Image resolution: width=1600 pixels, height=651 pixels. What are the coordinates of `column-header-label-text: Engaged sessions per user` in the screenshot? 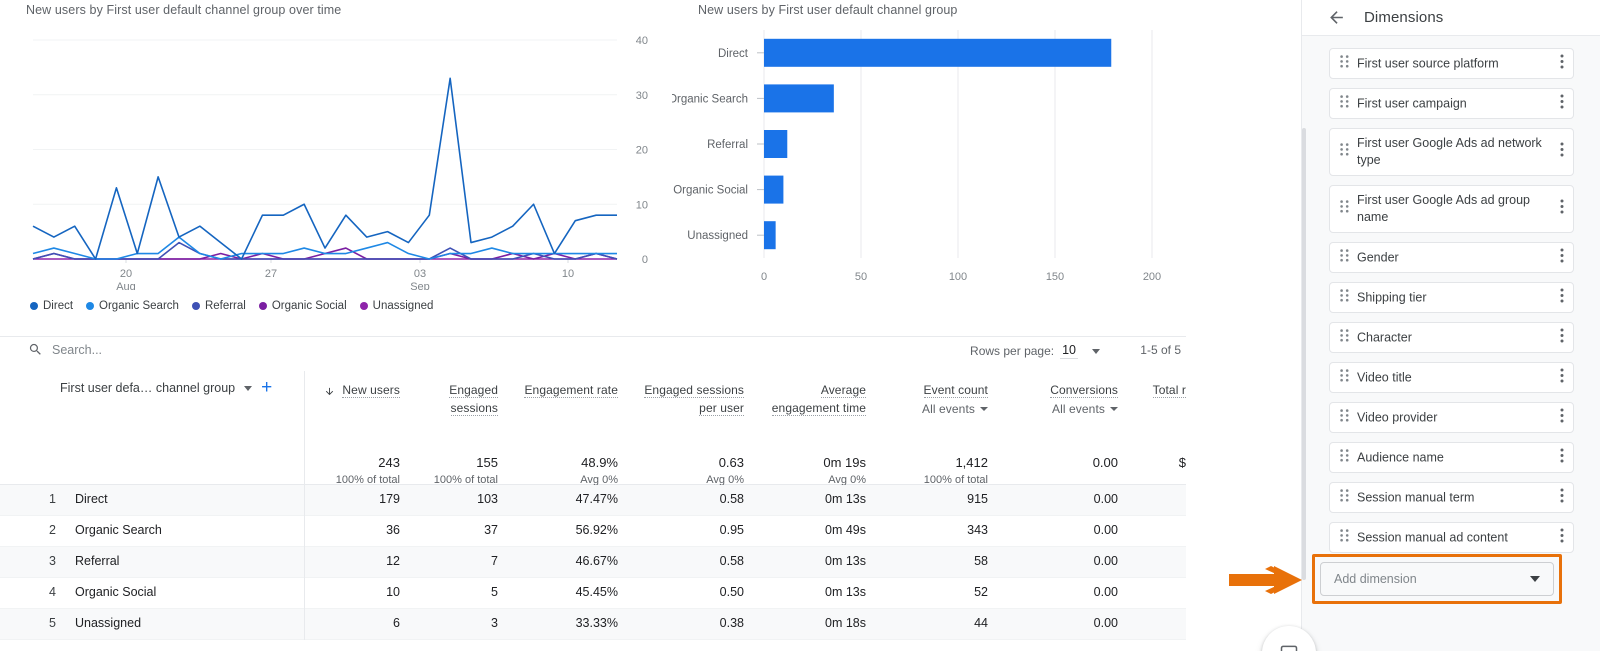 It's located at (694, 399).